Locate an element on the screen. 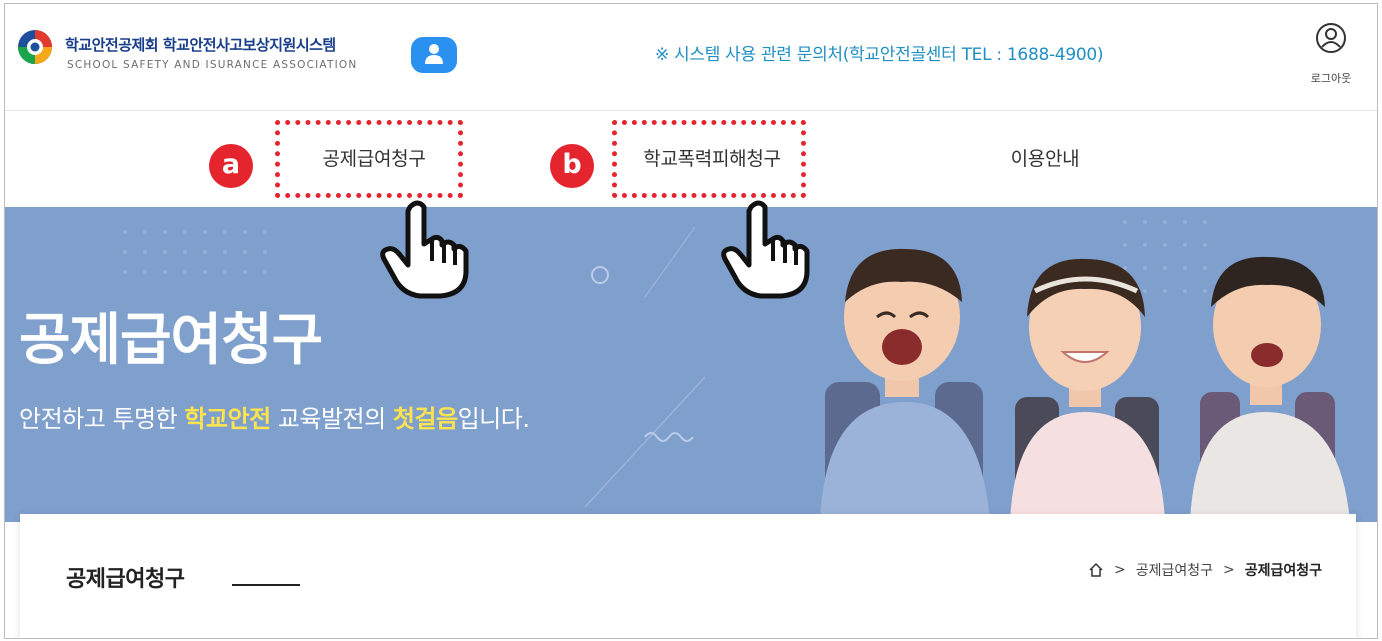  logo-title: 학교안전공제회 학교안전사고보상지원시스템 is located at coordinates (200, 44).